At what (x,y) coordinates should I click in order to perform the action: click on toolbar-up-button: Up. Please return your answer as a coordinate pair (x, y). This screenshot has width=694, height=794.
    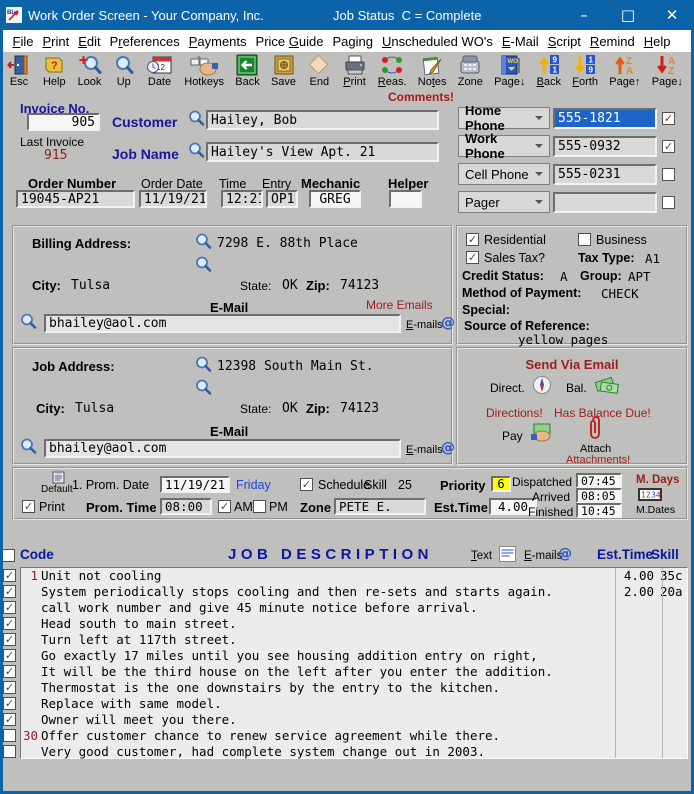
    Looking at the image, I should click on (124, 75).